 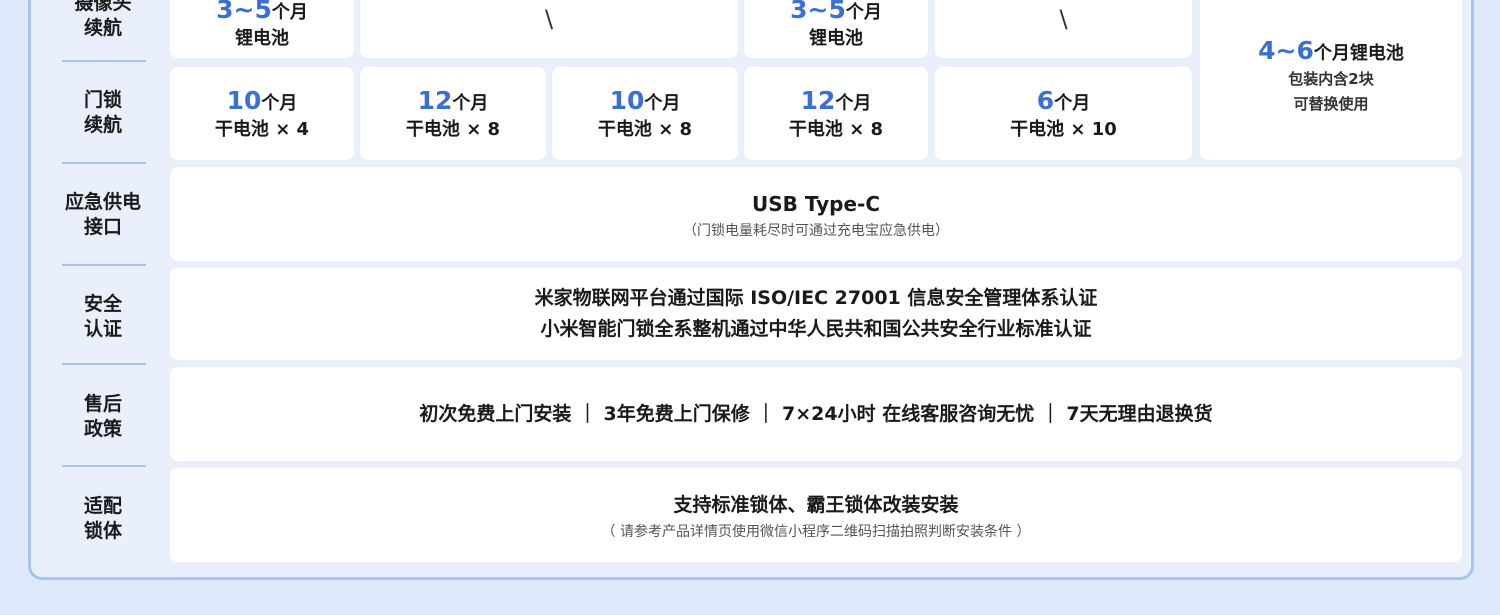 I want to click on camera-cell-3: 3~5个月 锂电池, so click(x=836, y=29).